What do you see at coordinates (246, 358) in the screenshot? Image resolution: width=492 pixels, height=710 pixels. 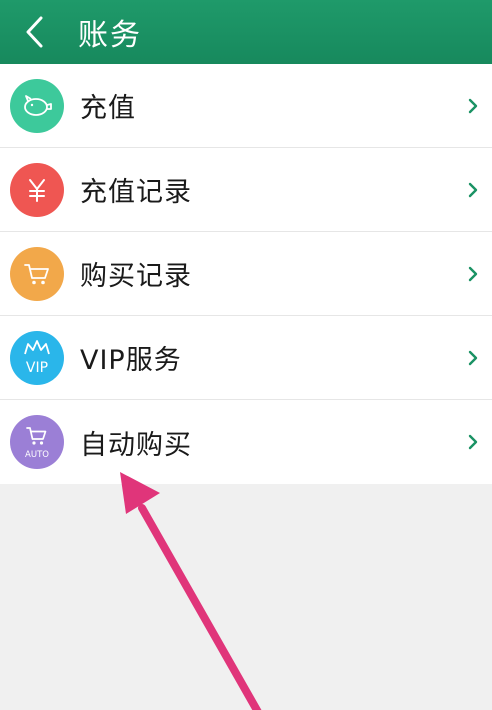 I see `menu-item-vip-service: VIP VIP服务` at bounding box center [246, 358].